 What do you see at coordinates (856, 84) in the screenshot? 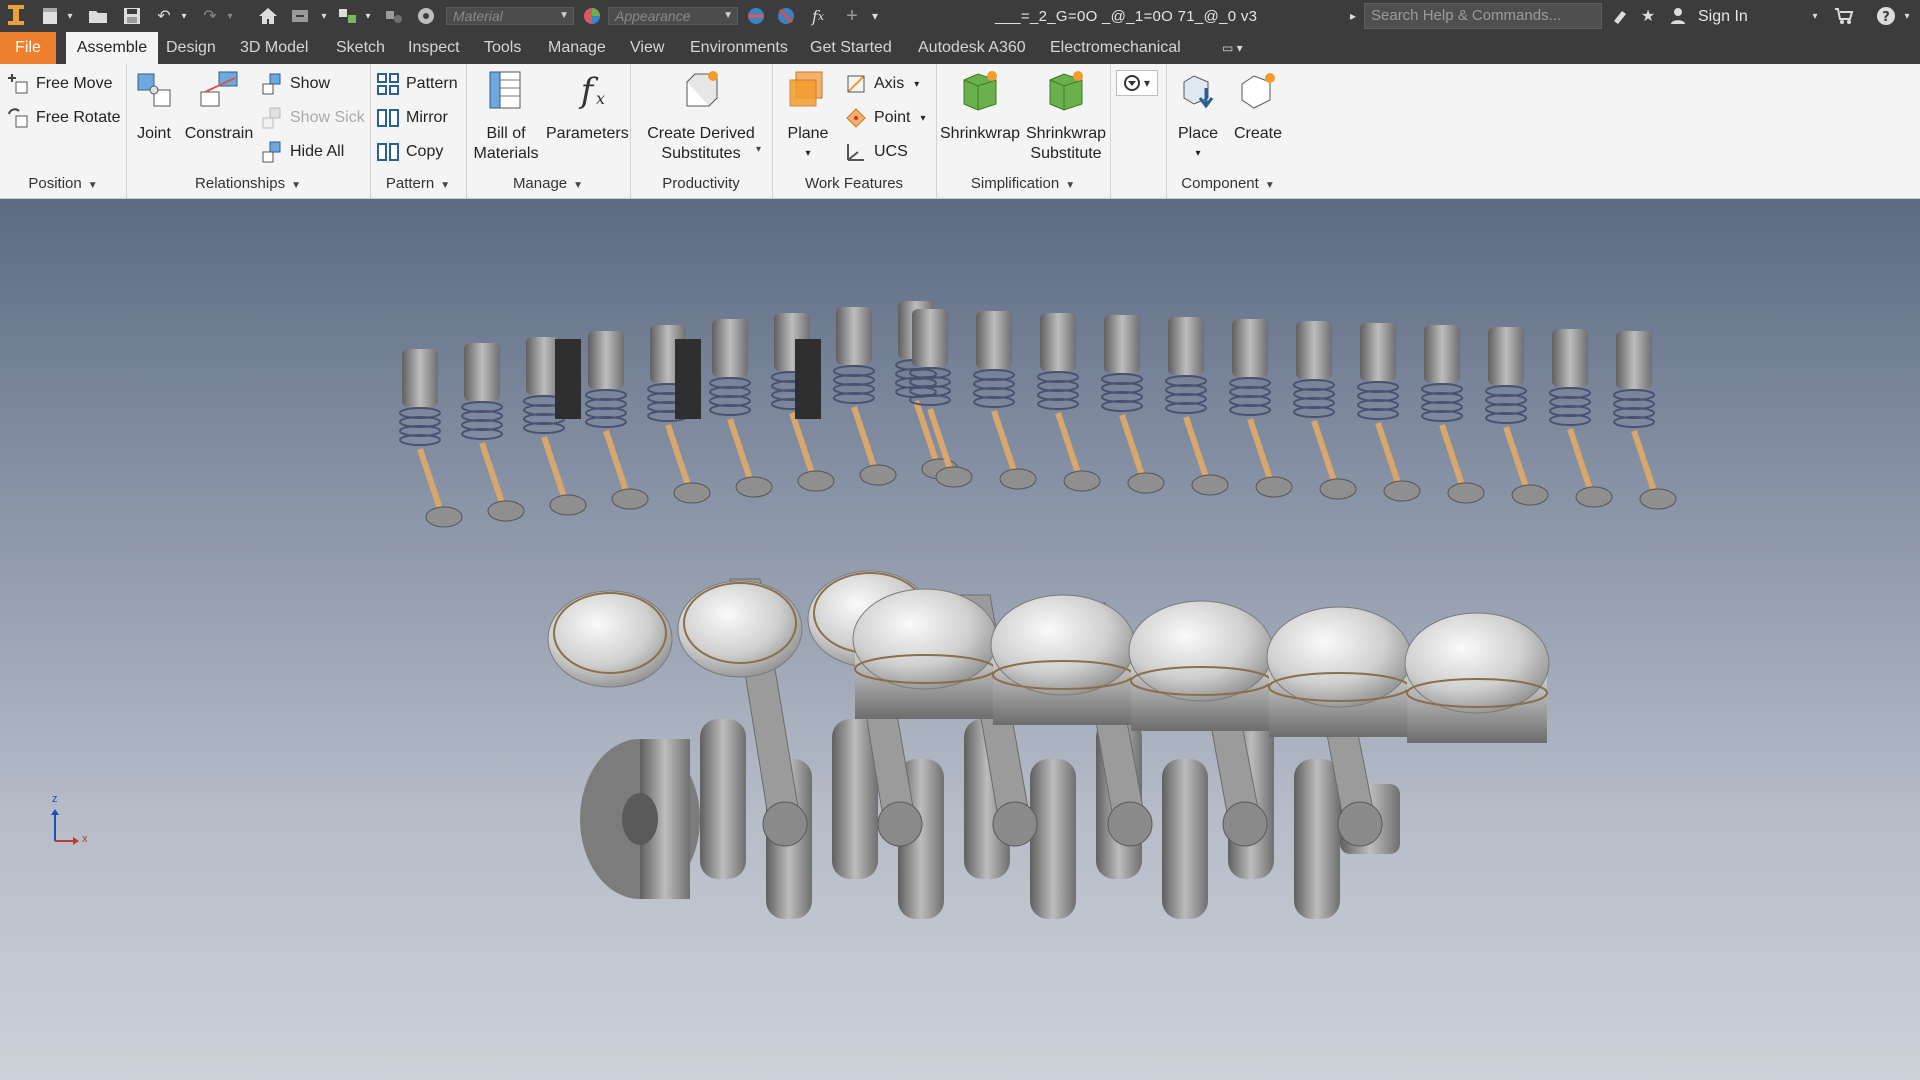
I see `axis-icon` at bounding box center [856, 84].